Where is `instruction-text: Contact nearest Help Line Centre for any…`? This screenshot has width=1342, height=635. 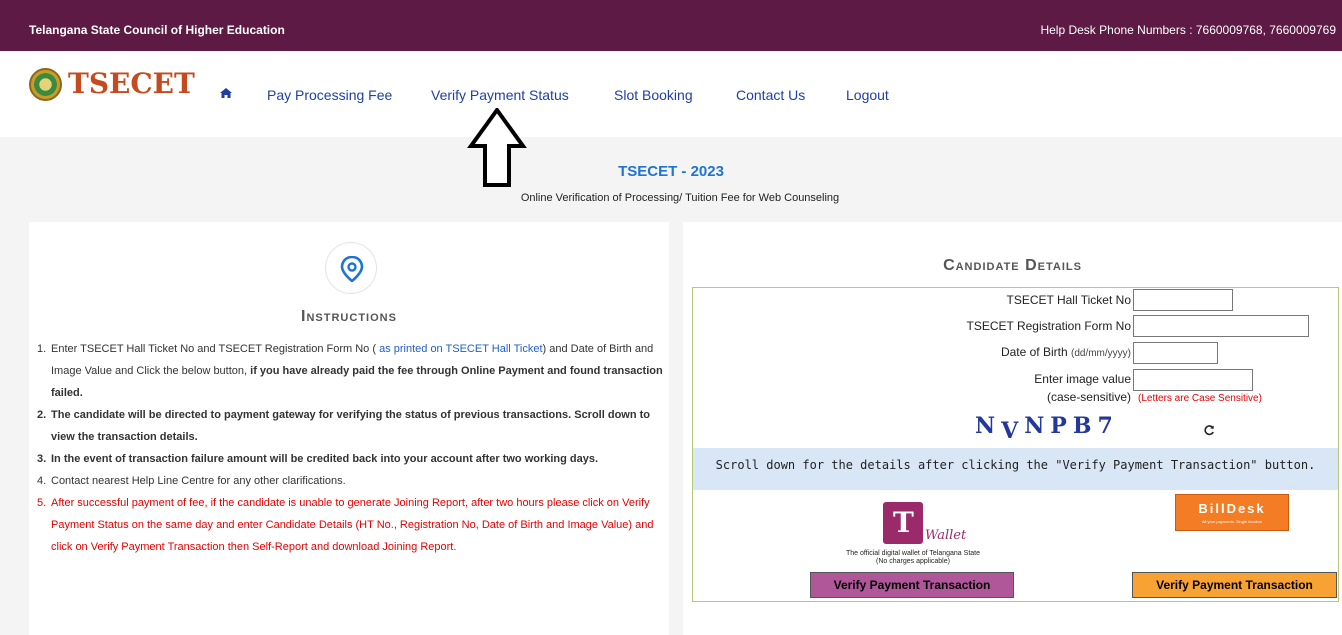 instruction-text: Contact nearest Help Line Centre for any… is located at coordinates (198, 481).